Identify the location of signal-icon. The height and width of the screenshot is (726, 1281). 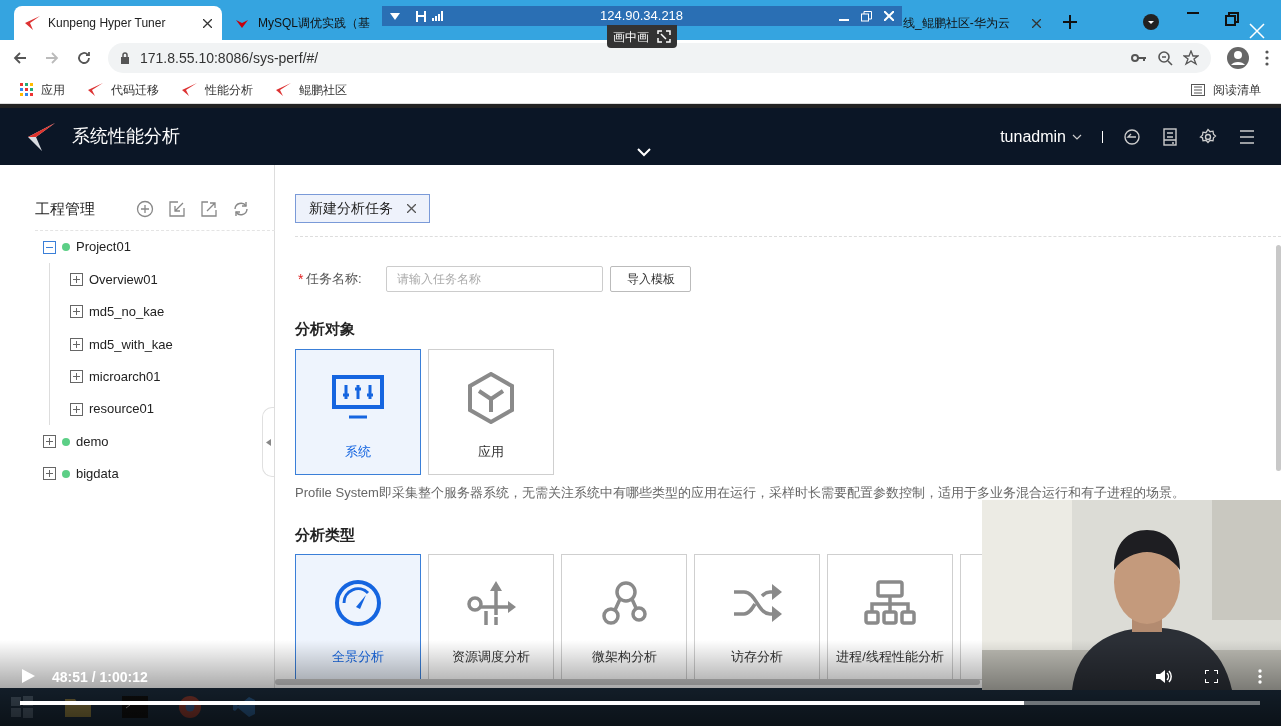
(438, 16).